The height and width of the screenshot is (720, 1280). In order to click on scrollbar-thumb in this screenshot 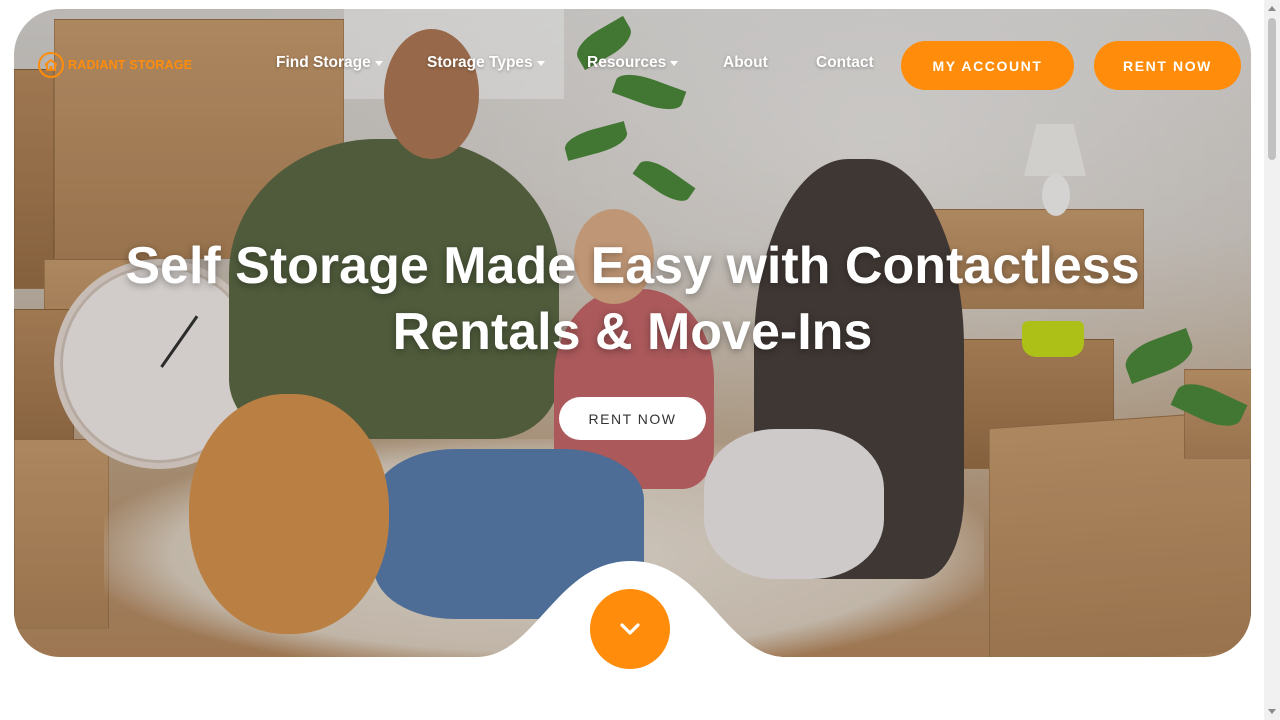, I will do `click(1272, 89)`.